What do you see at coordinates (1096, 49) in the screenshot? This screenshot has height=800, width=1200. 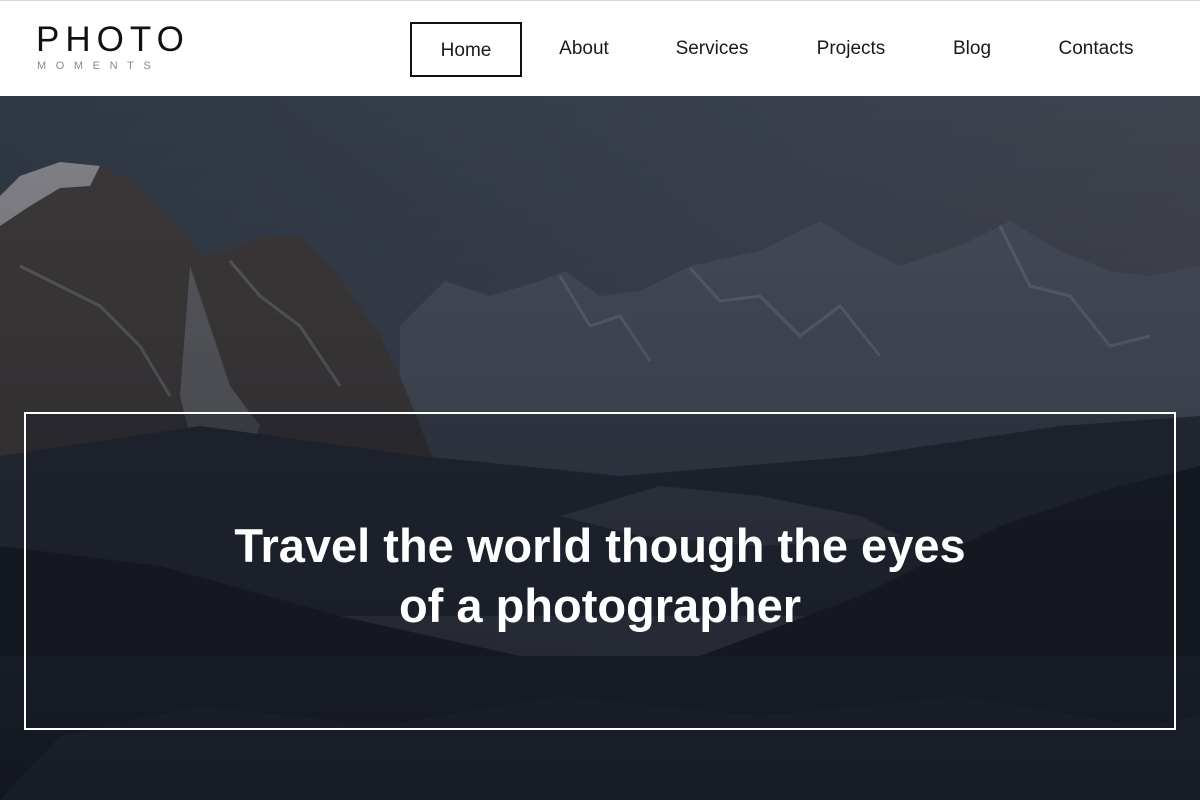 I see `nav-item-contacts: Contacts` at bounding box center [1096, 49].